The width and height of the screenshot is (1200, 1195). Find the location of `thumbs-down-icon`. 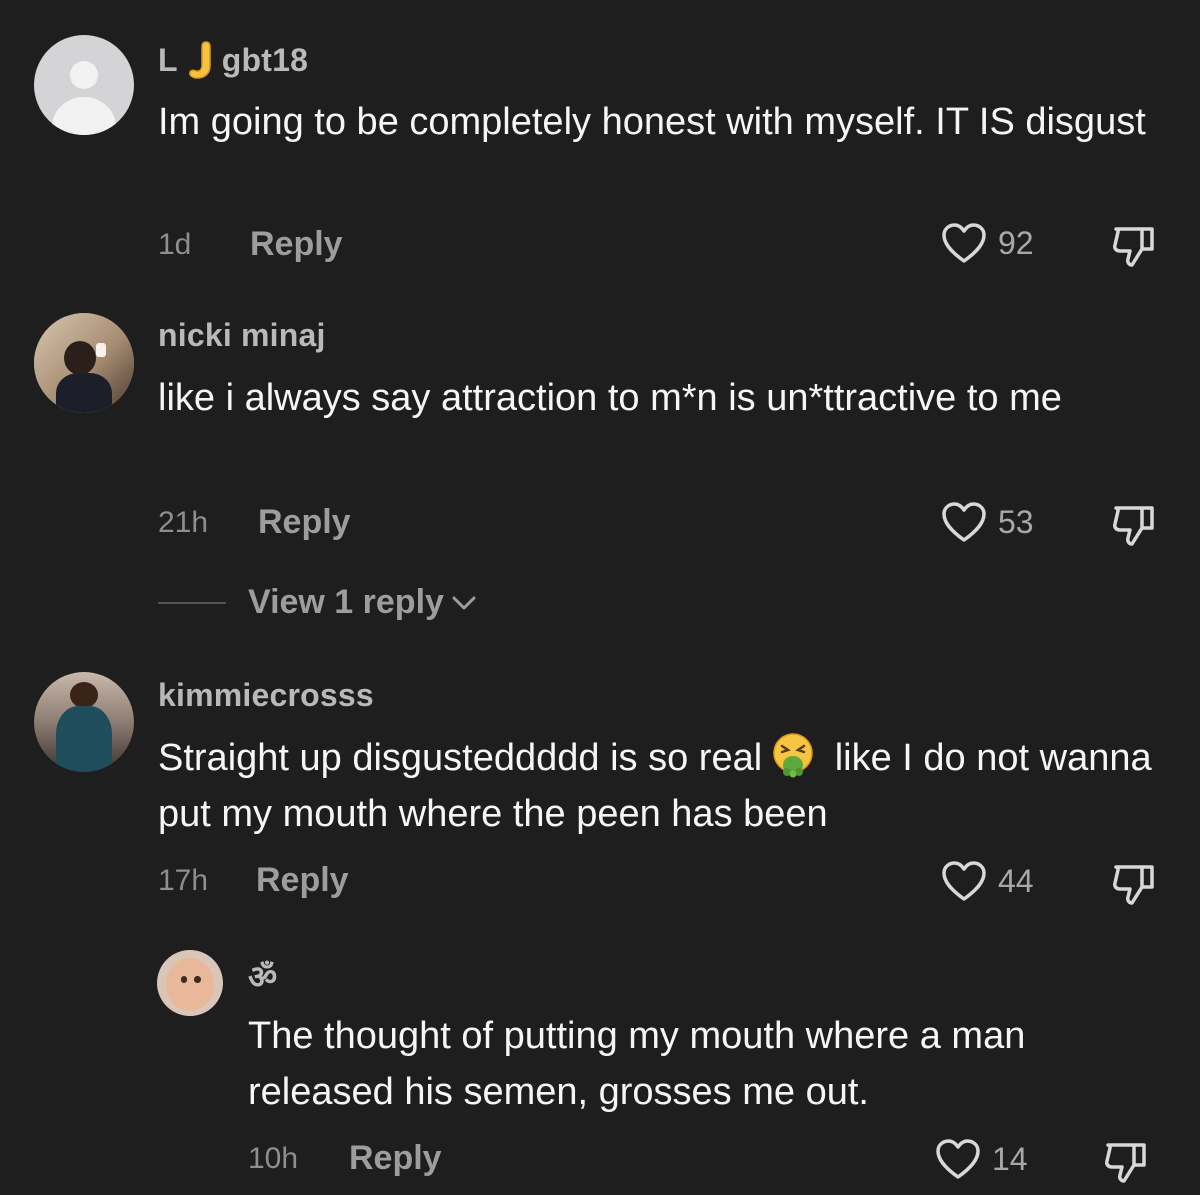

thumbs-down-icon is located at coordinates (1126, 1161).